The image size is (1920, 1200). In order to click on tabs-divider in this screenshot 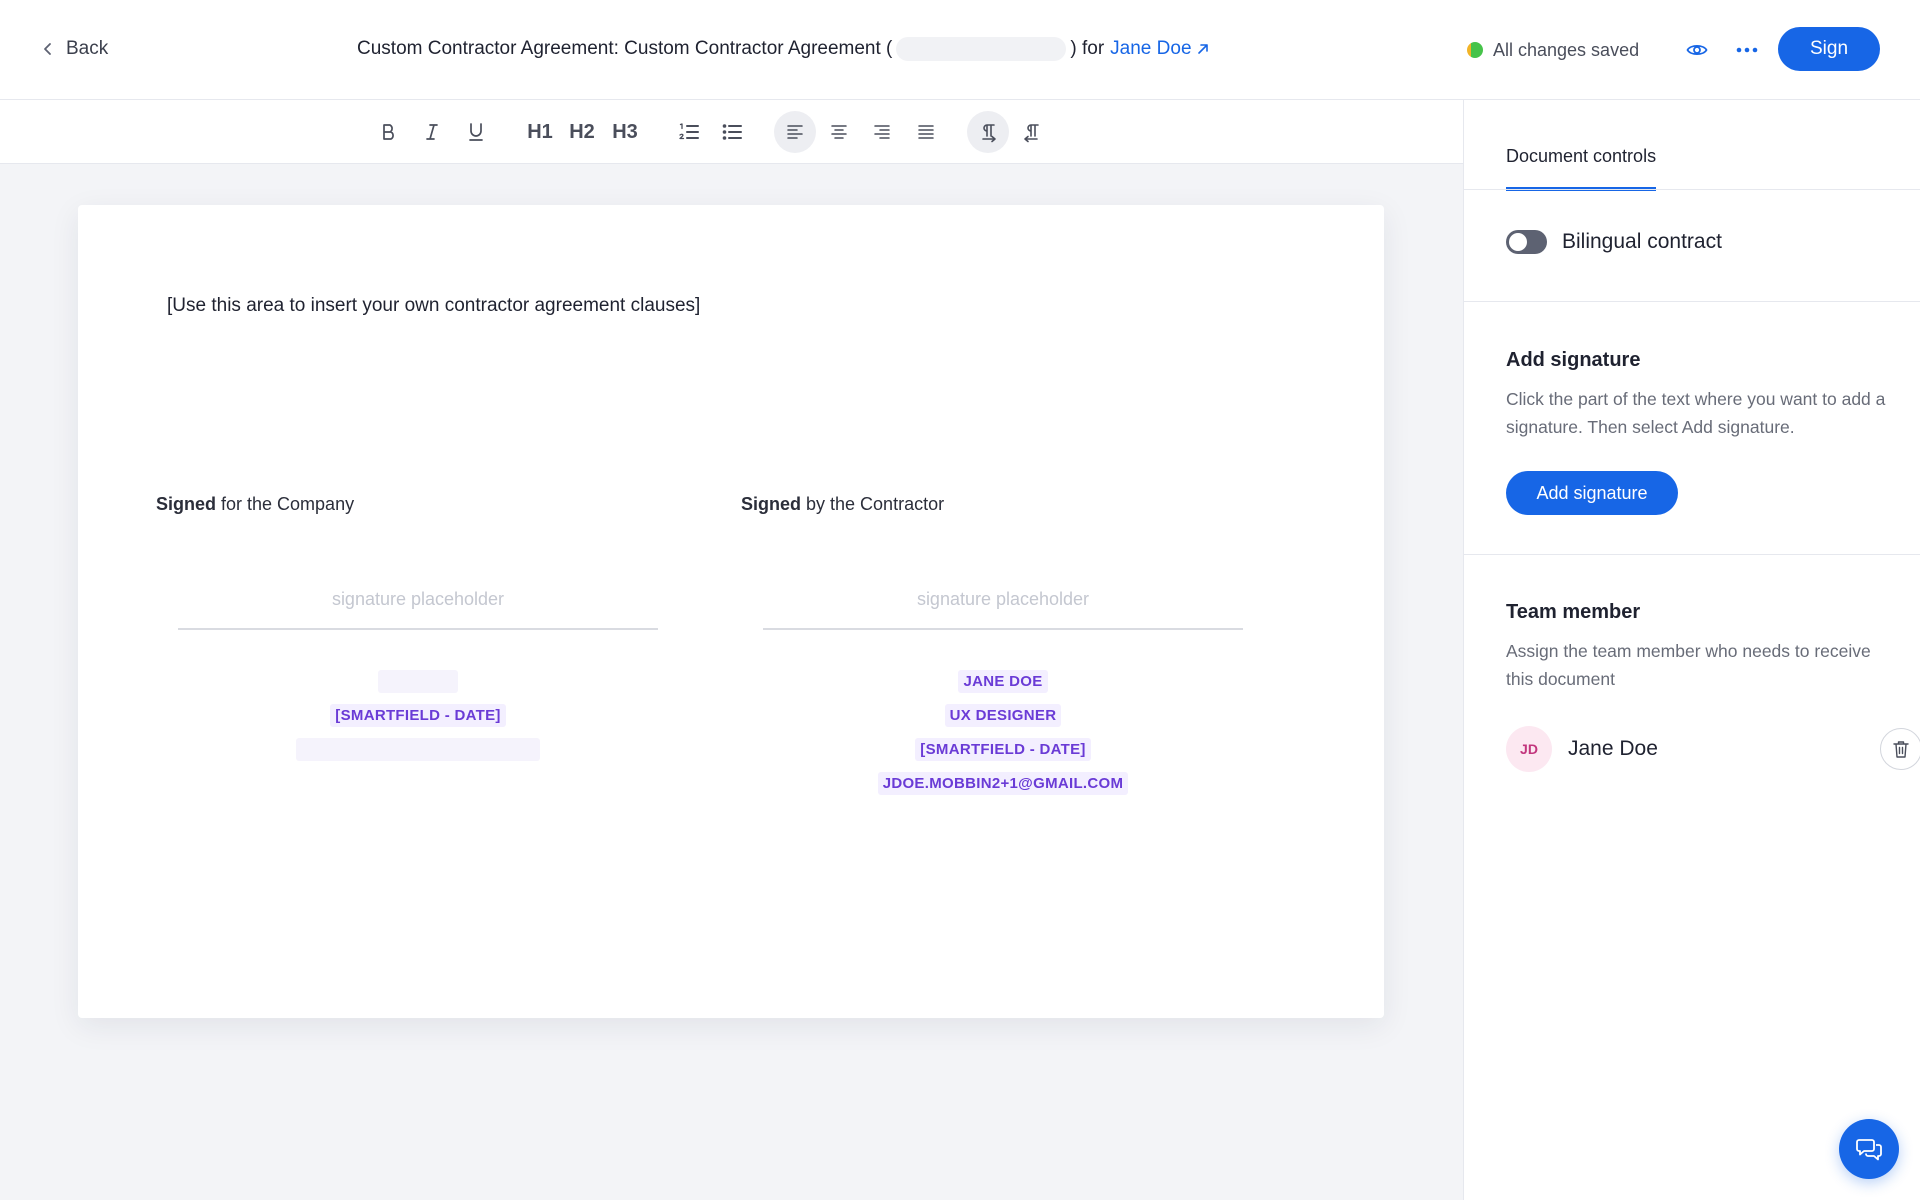, I will do `click(1692, 189)`.